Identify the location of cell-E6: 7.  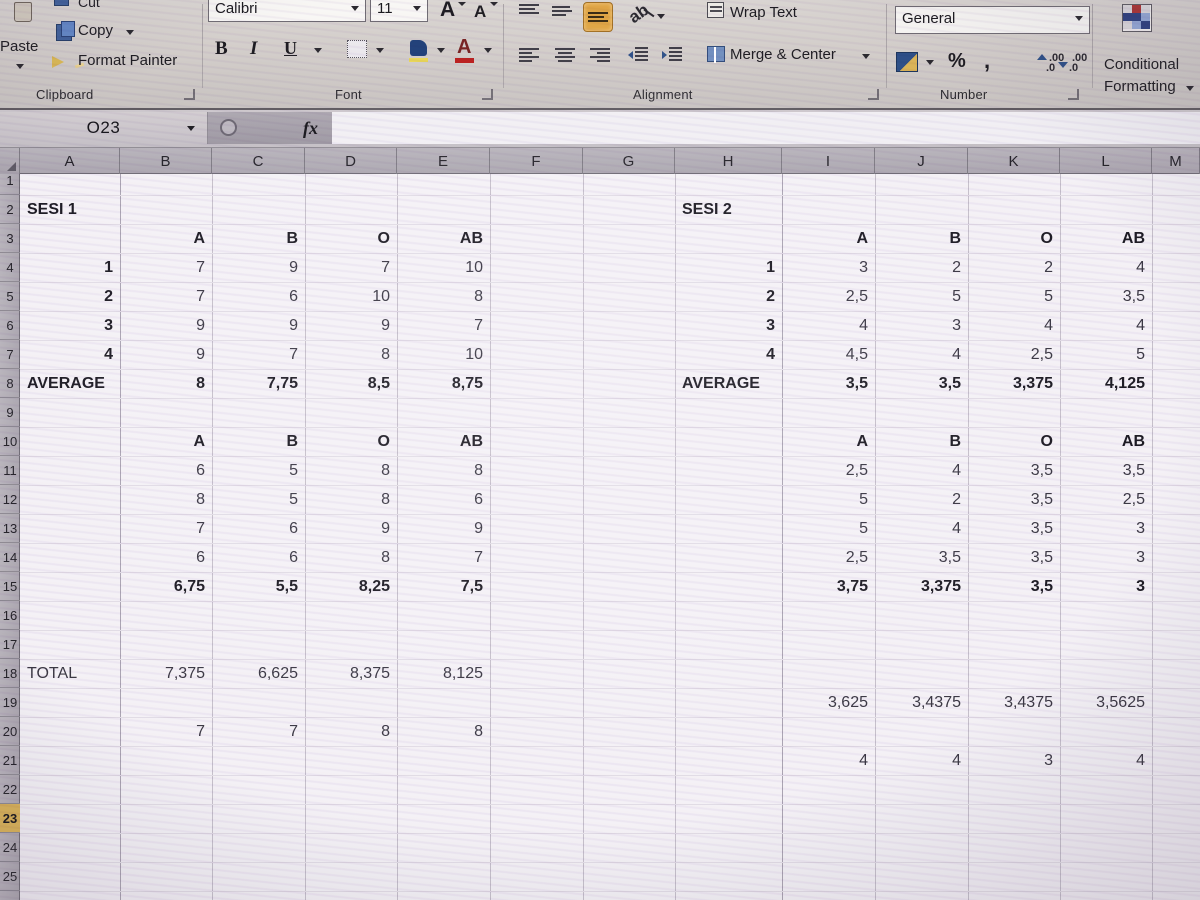
(443, 325).